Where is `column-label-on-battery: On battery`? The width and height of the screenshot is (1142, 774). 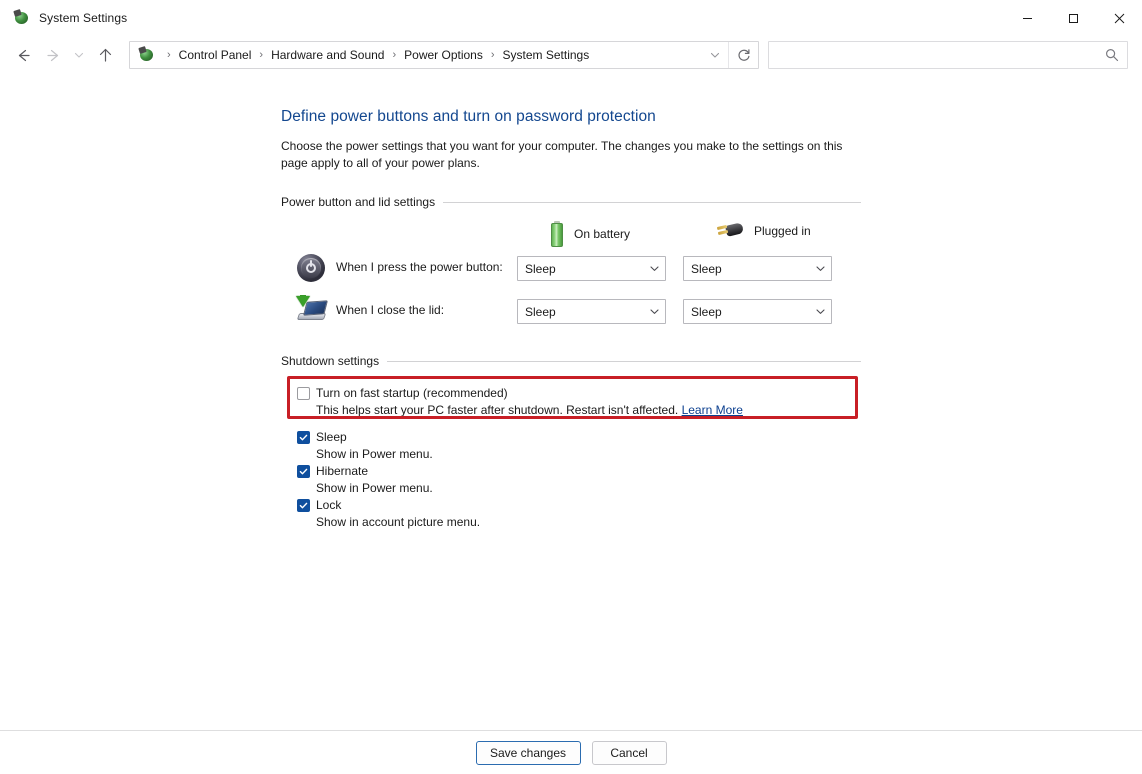
column-label-on-battery: On battery is located at coordinates (602, 234).